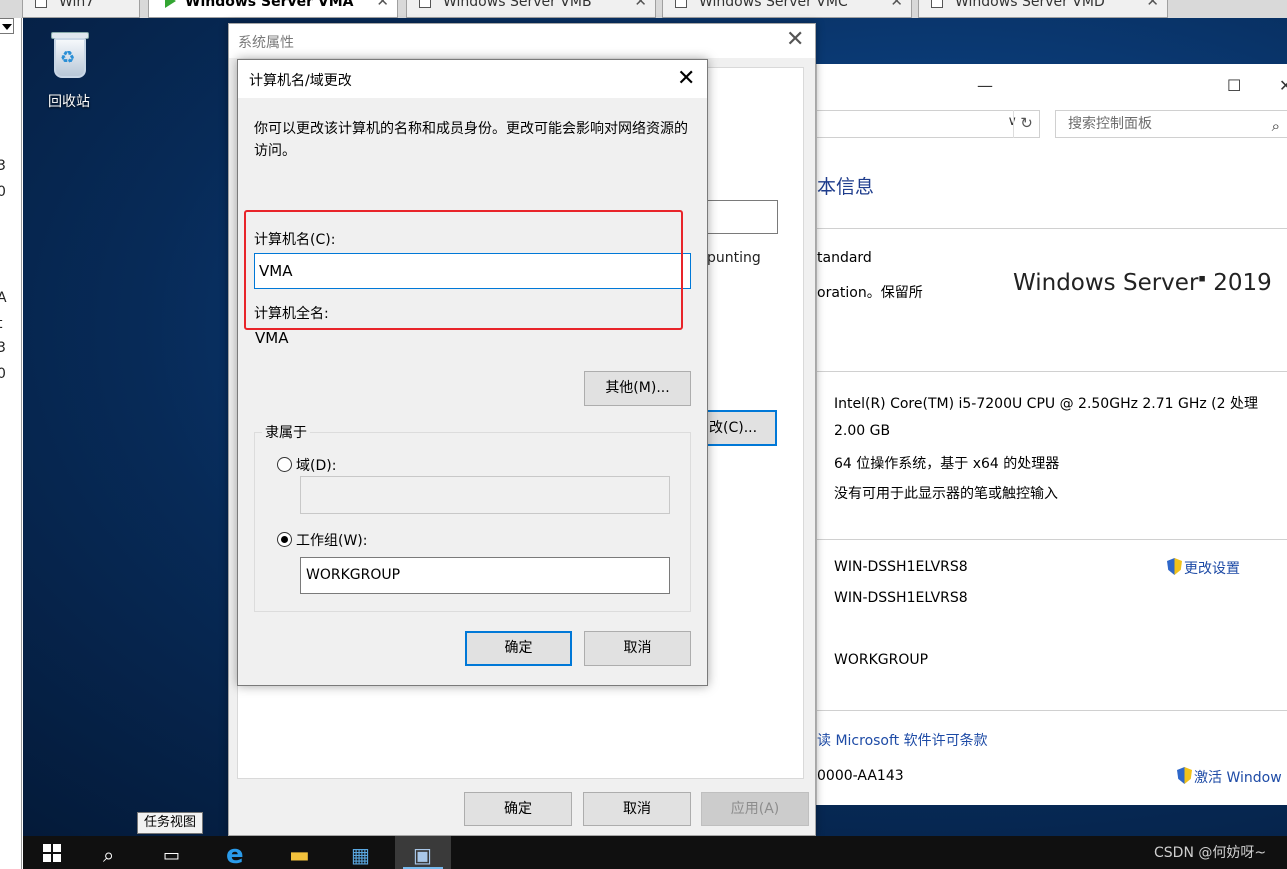 The width and height of the screenshot is (1287, 869). I want to click on vm-tab-vma: Windows Server VMA ✕, so click(273, 9).